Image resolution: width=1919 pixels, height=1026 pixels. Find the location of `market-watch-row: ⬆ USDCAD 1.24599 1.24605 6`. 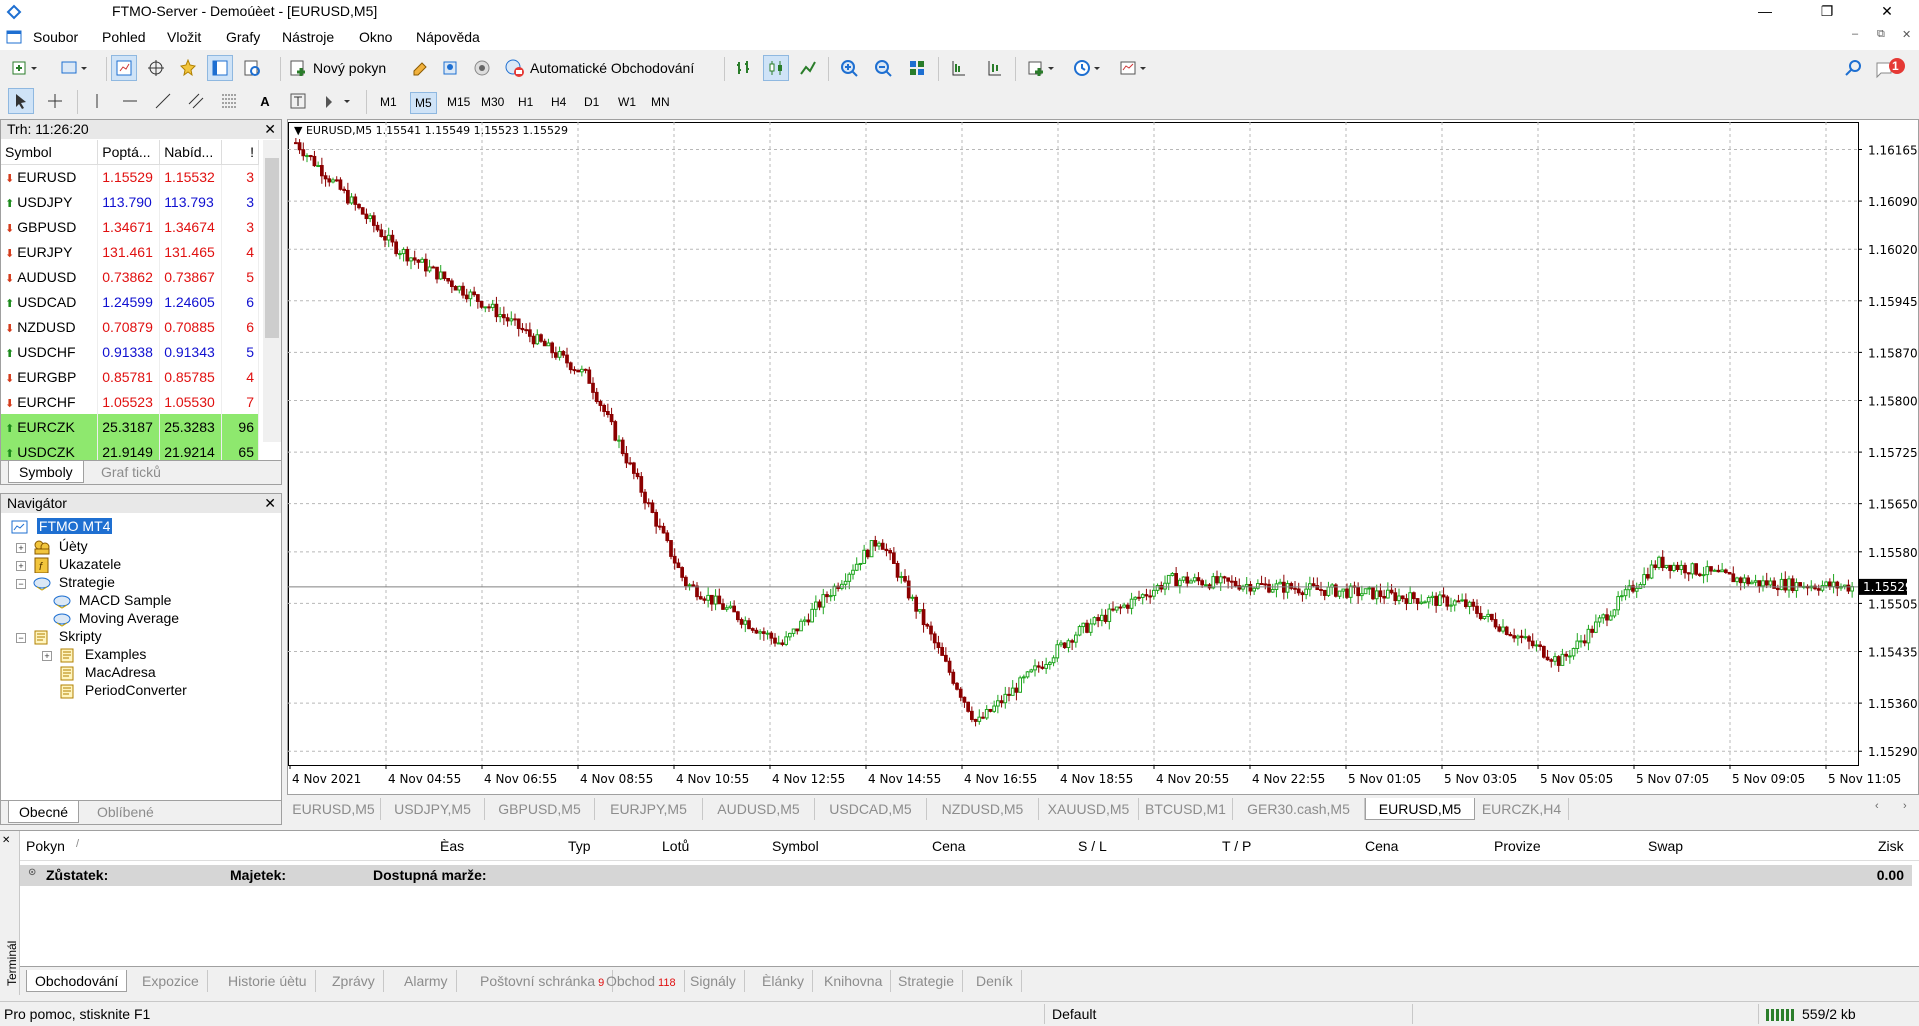

market-watch-row: ⬆ USDCAD 1.24599 1.24605 6 is located at coordinates (130, 301).